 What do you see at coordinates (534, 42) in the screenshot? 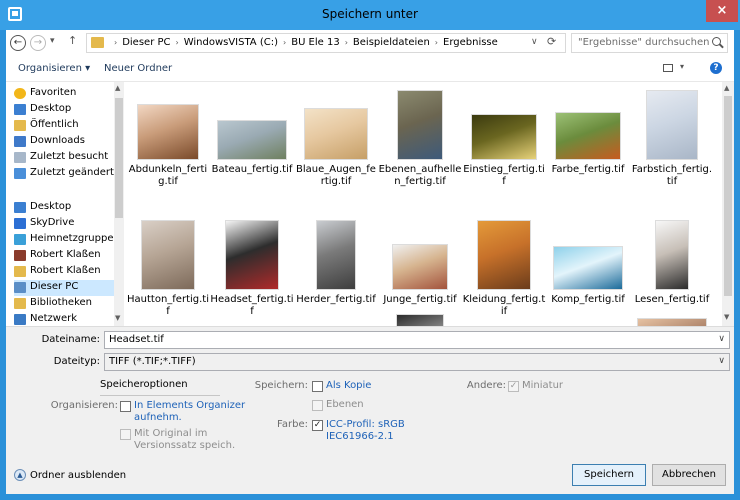
I see `address-dropdown-icon: ∨` at bounding box center [534, 42].